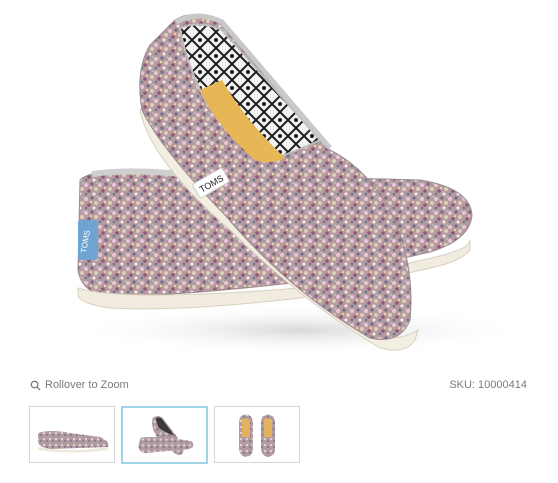 Image resolution: width=558 pixels, height=483 pixels. What do you see at coordinates (488, 385) in the screenshot?
I see `sku-text: SKU: 10000414` at bounding box center [488, 385].